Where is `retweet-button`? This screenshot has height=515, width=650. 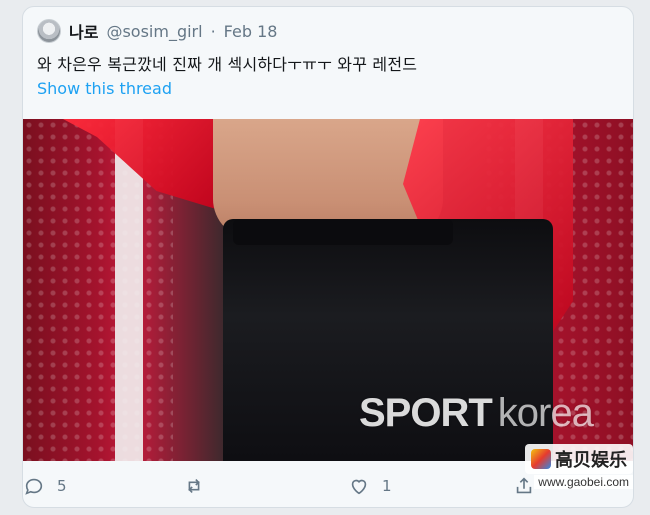 retweet-button is located at coordinates (200, 486).